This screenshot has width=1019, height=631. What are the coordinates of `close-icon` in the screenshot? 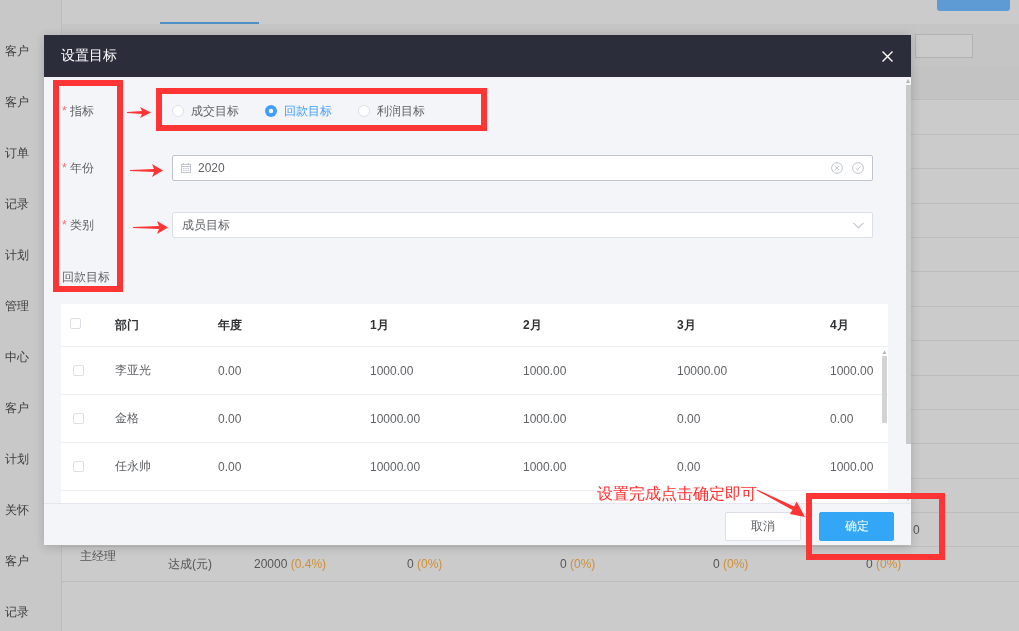 It's located at (887, 56).